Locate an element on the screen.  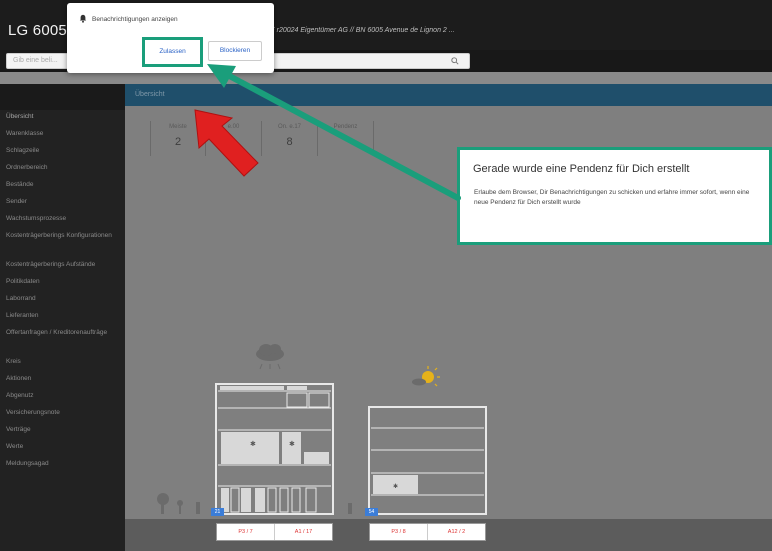
shelf-label-left: P3 / 7 is located at coordinates (246, 532).